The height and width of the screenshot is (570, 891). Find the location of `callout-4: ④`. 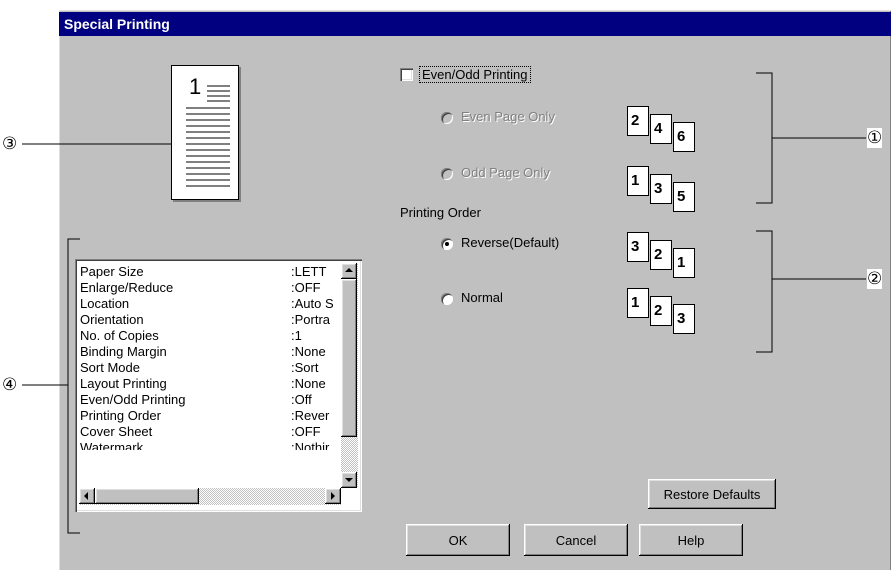

callout-4: ④ is located at coordinates (10, 385).